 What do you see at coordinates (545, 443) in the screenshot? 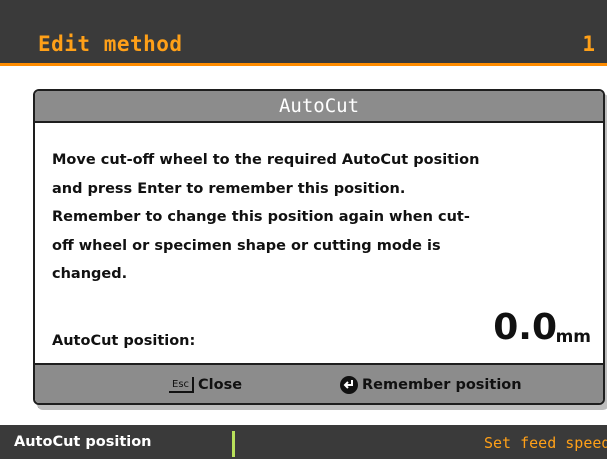
I see `status-hint: Set feed speed` at bounding box center [545, 443].